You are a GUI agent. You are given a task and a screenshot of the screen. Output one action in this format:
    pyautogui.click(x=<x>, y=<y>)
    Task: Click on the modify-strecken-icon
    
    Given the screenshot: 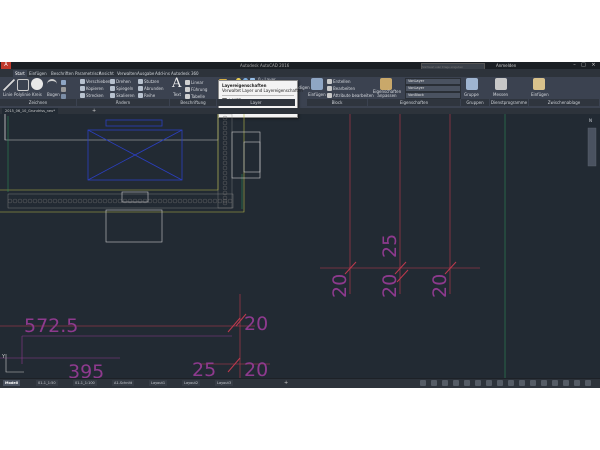 What is the action you would take?
    pyautogui.click(x=82, y=95)
    